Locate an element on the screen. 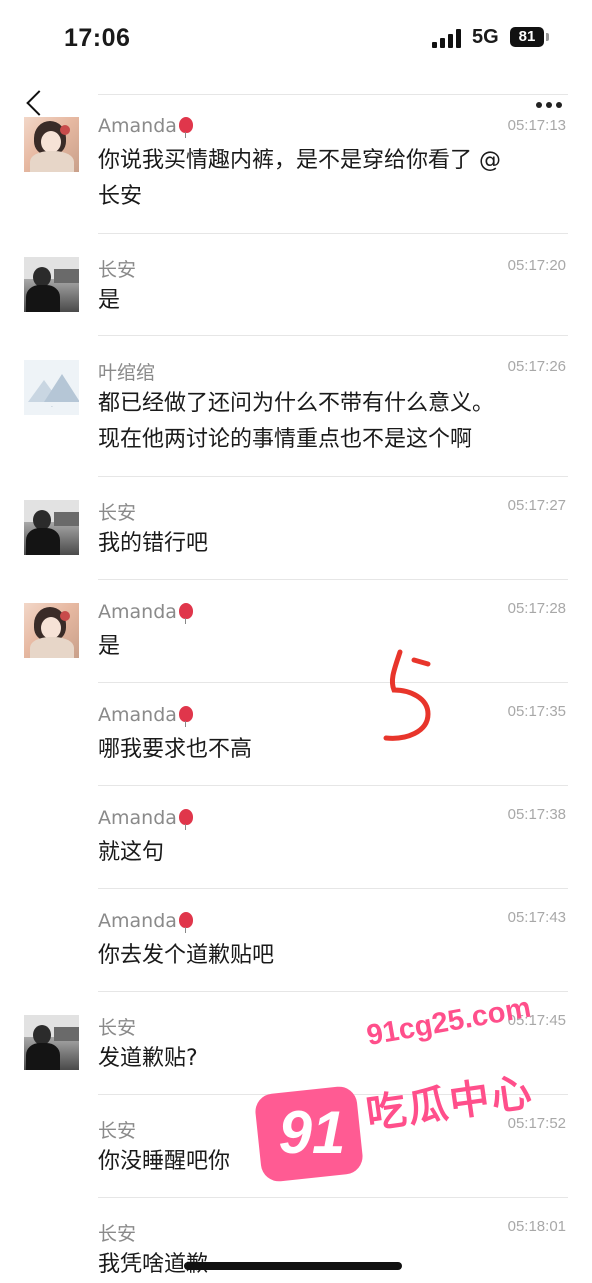 This screenshot has height=1283, width=592. message-time: 05:17:28 is located at coordinates (536, 608).